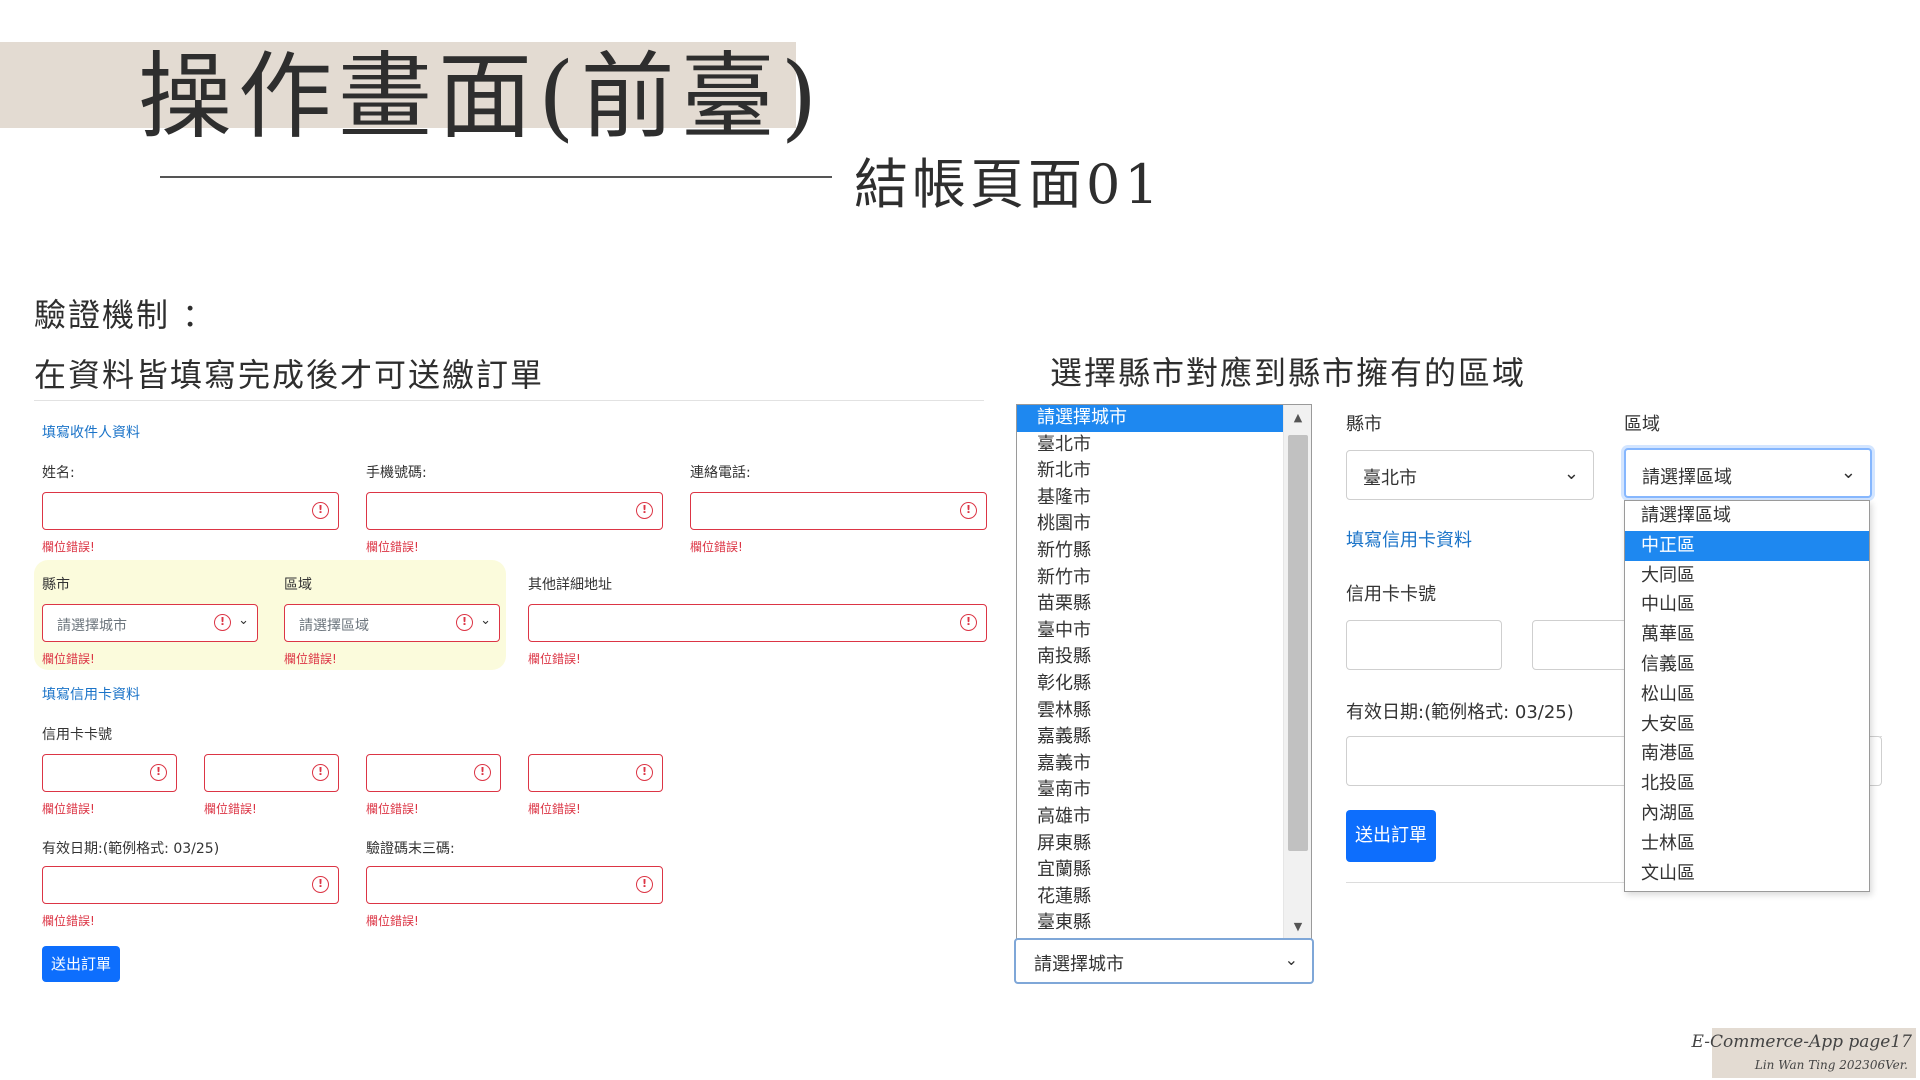 The image size is (1920, 1080). Describe the element at coordinates (190, 511) in the screenshot. I see `name-input: !` at that location.